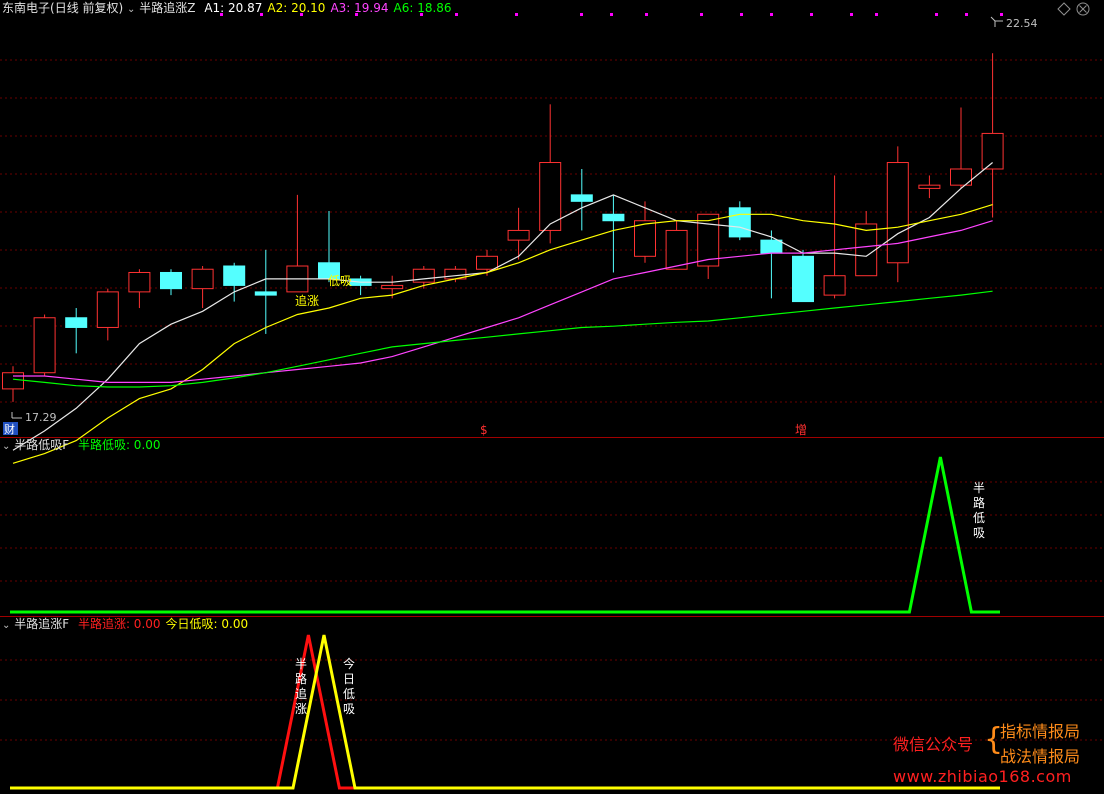 The image size is (1104, 794). What do you see at coordinates (86, 8) in the screenshot?
I see `period-label: (日线 前复权)` at bounding box center [86, 8].